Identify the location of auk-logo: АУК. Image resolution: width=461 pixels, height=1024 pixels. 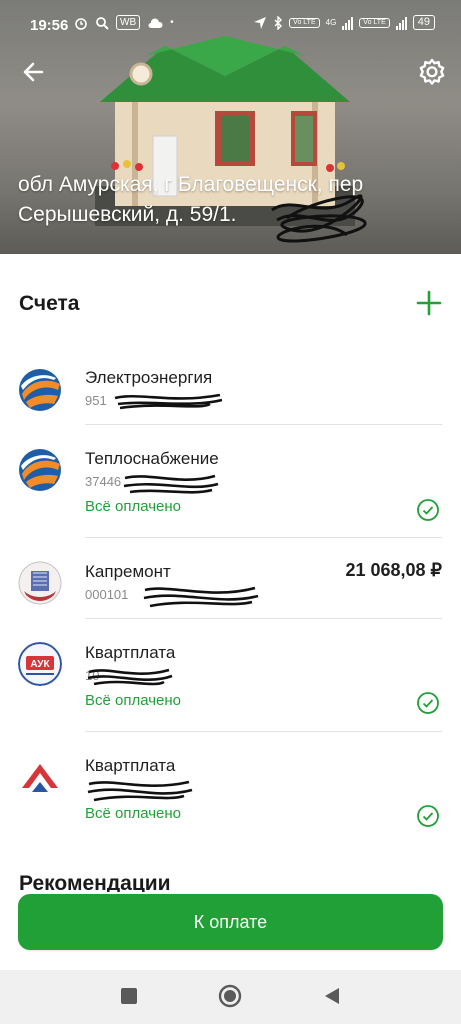
(40, 664).